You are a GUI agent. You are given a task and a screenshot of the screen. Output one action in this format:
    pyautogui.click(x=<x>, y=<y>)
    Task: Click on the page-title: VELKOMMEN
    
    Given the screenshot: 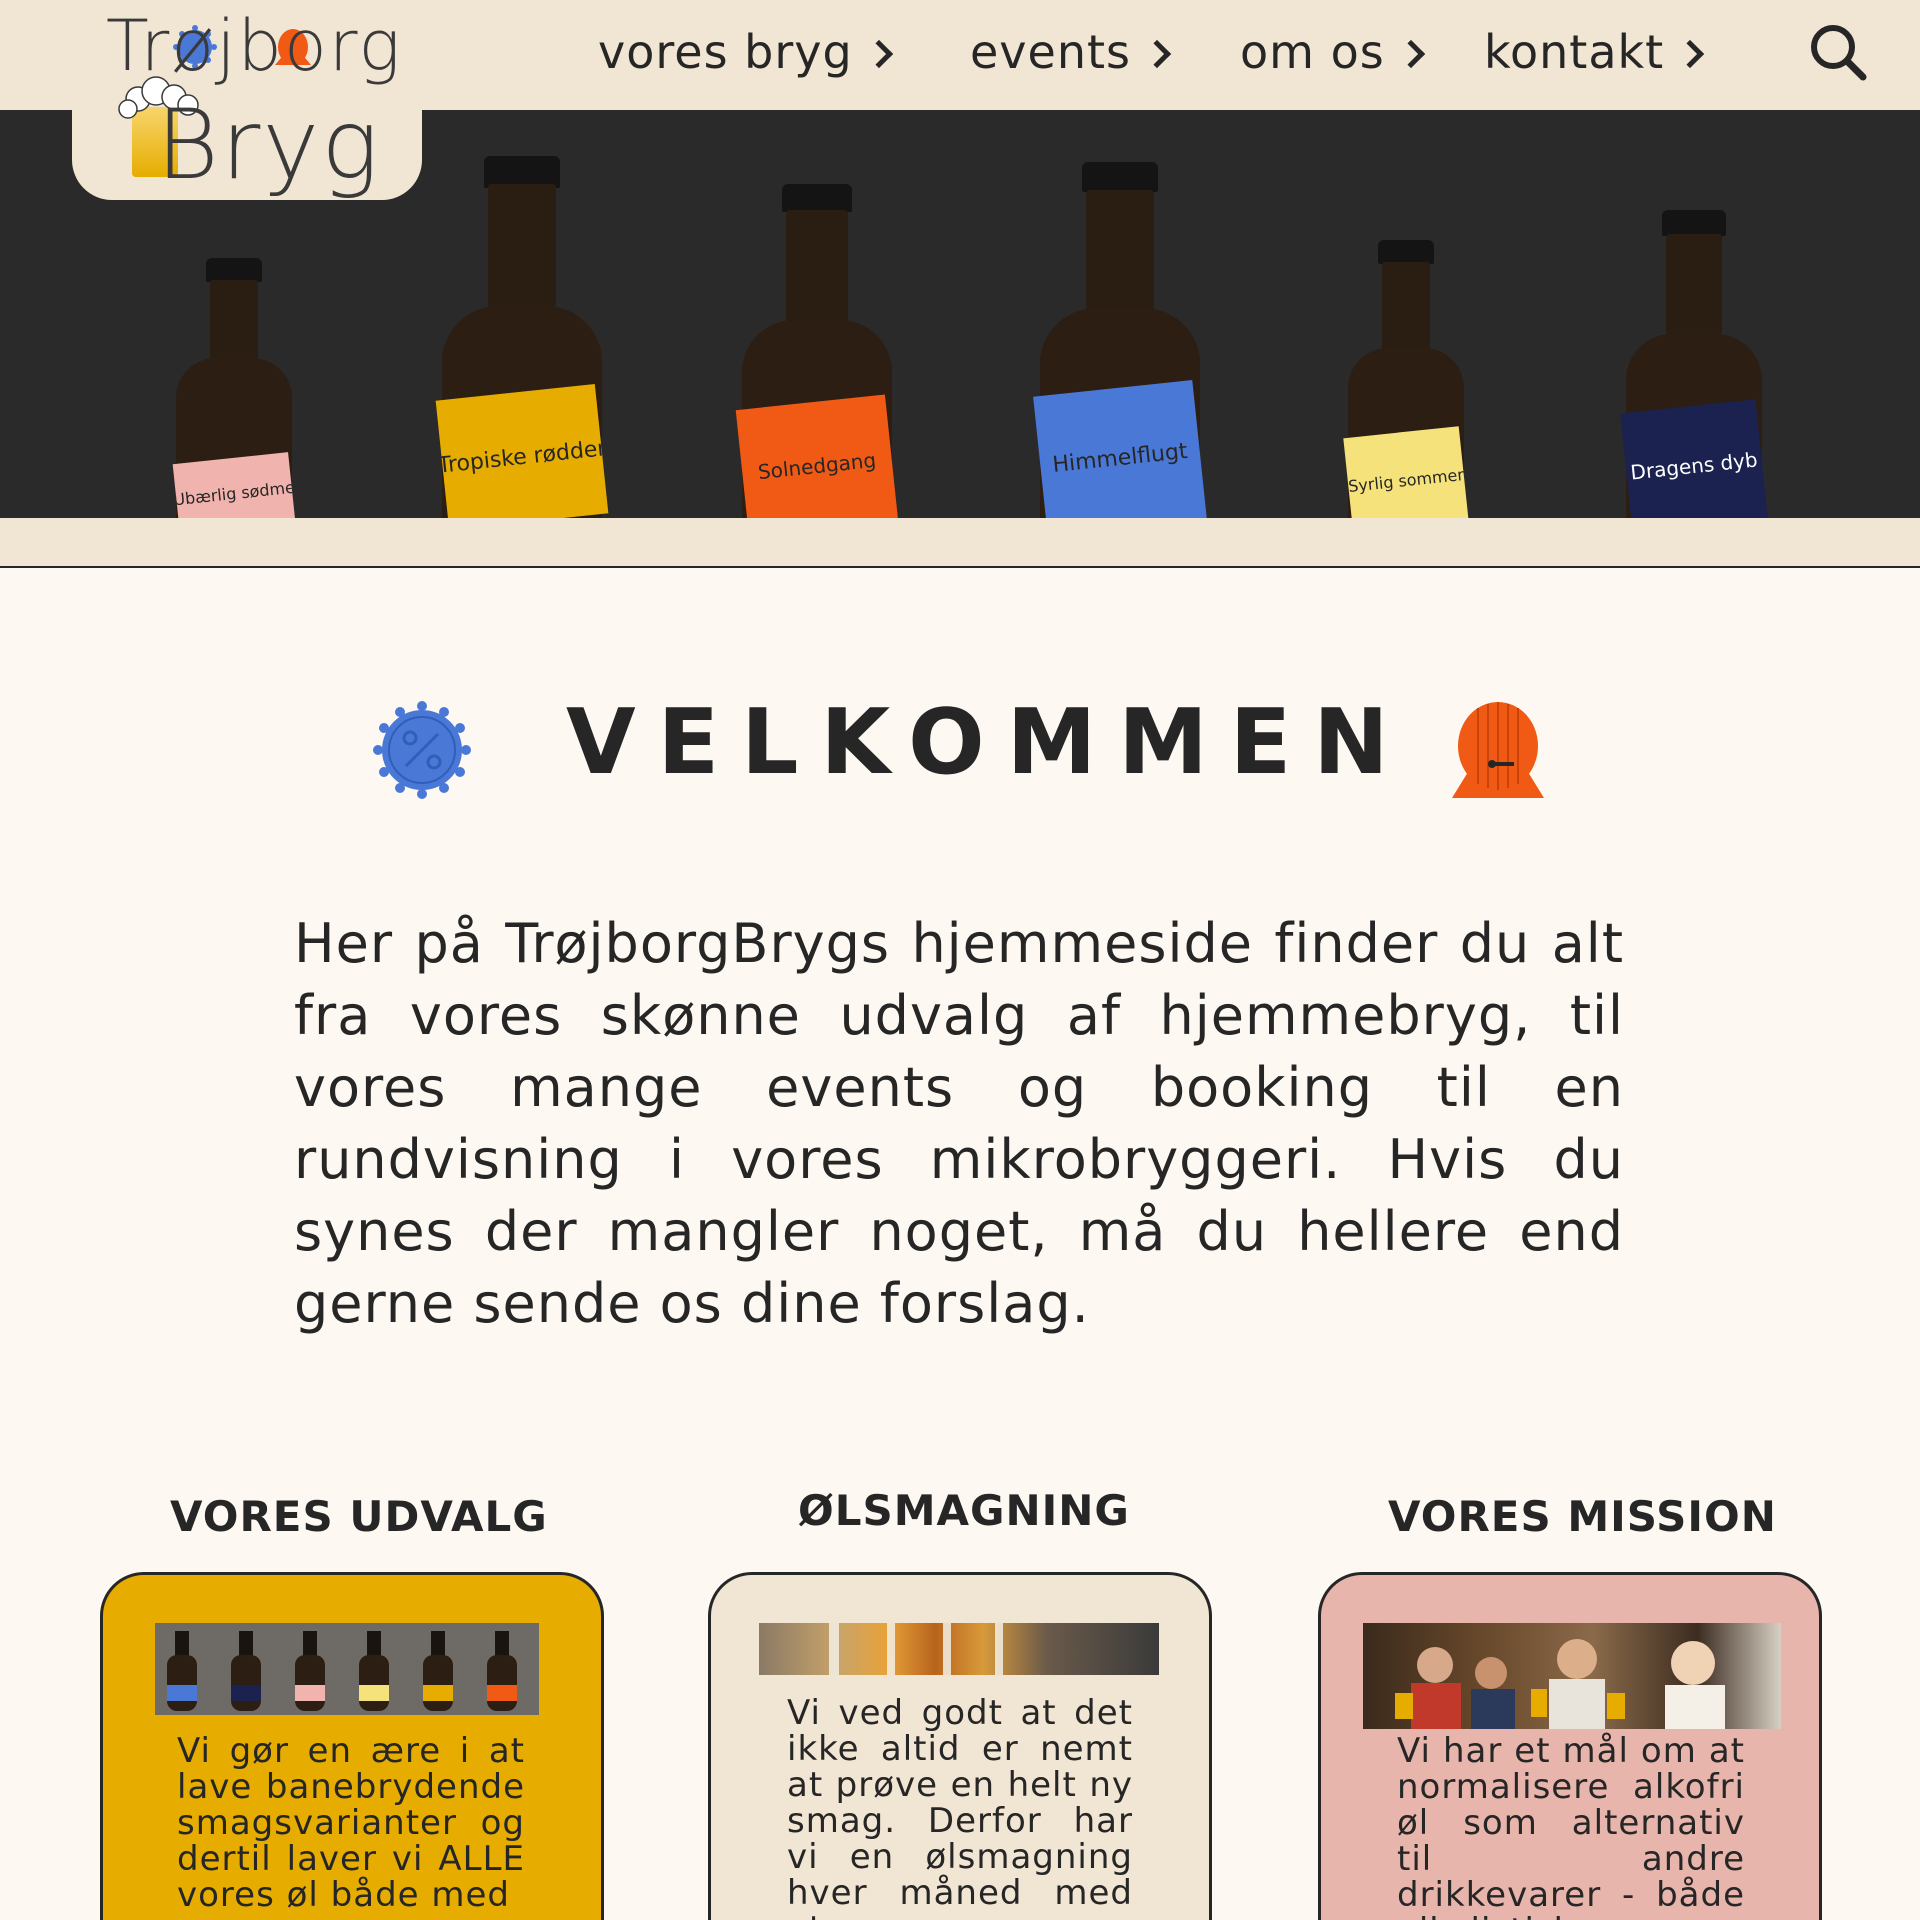 What is the action you would take?
    pyautogui.click(x=988, y=742)
    